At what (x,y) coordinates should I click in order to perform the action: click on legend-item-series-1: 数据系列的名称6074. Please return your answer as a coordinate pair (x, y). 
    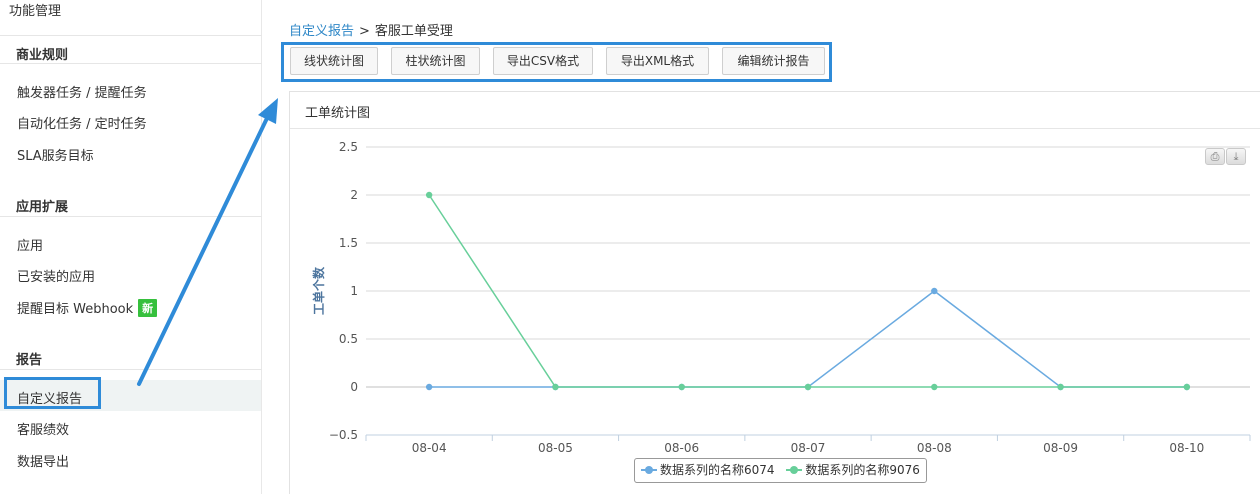
    Looking at the image, I should click on (708, 470).